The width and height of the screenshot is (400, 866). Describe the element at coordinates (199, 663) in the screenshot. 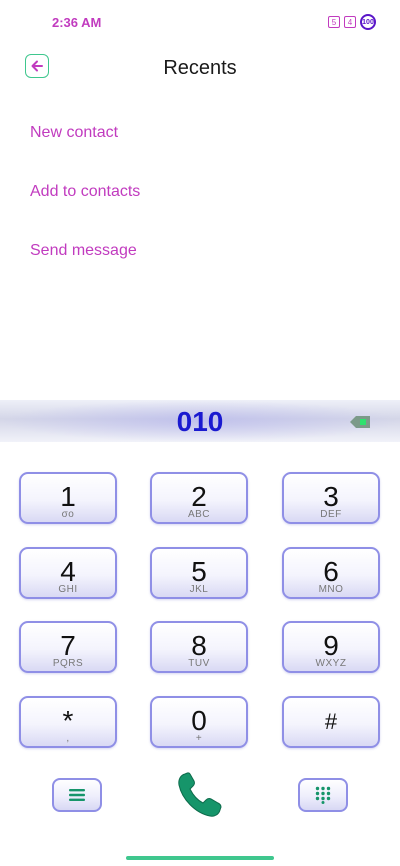

I see `key-letters: TUV` at that location.